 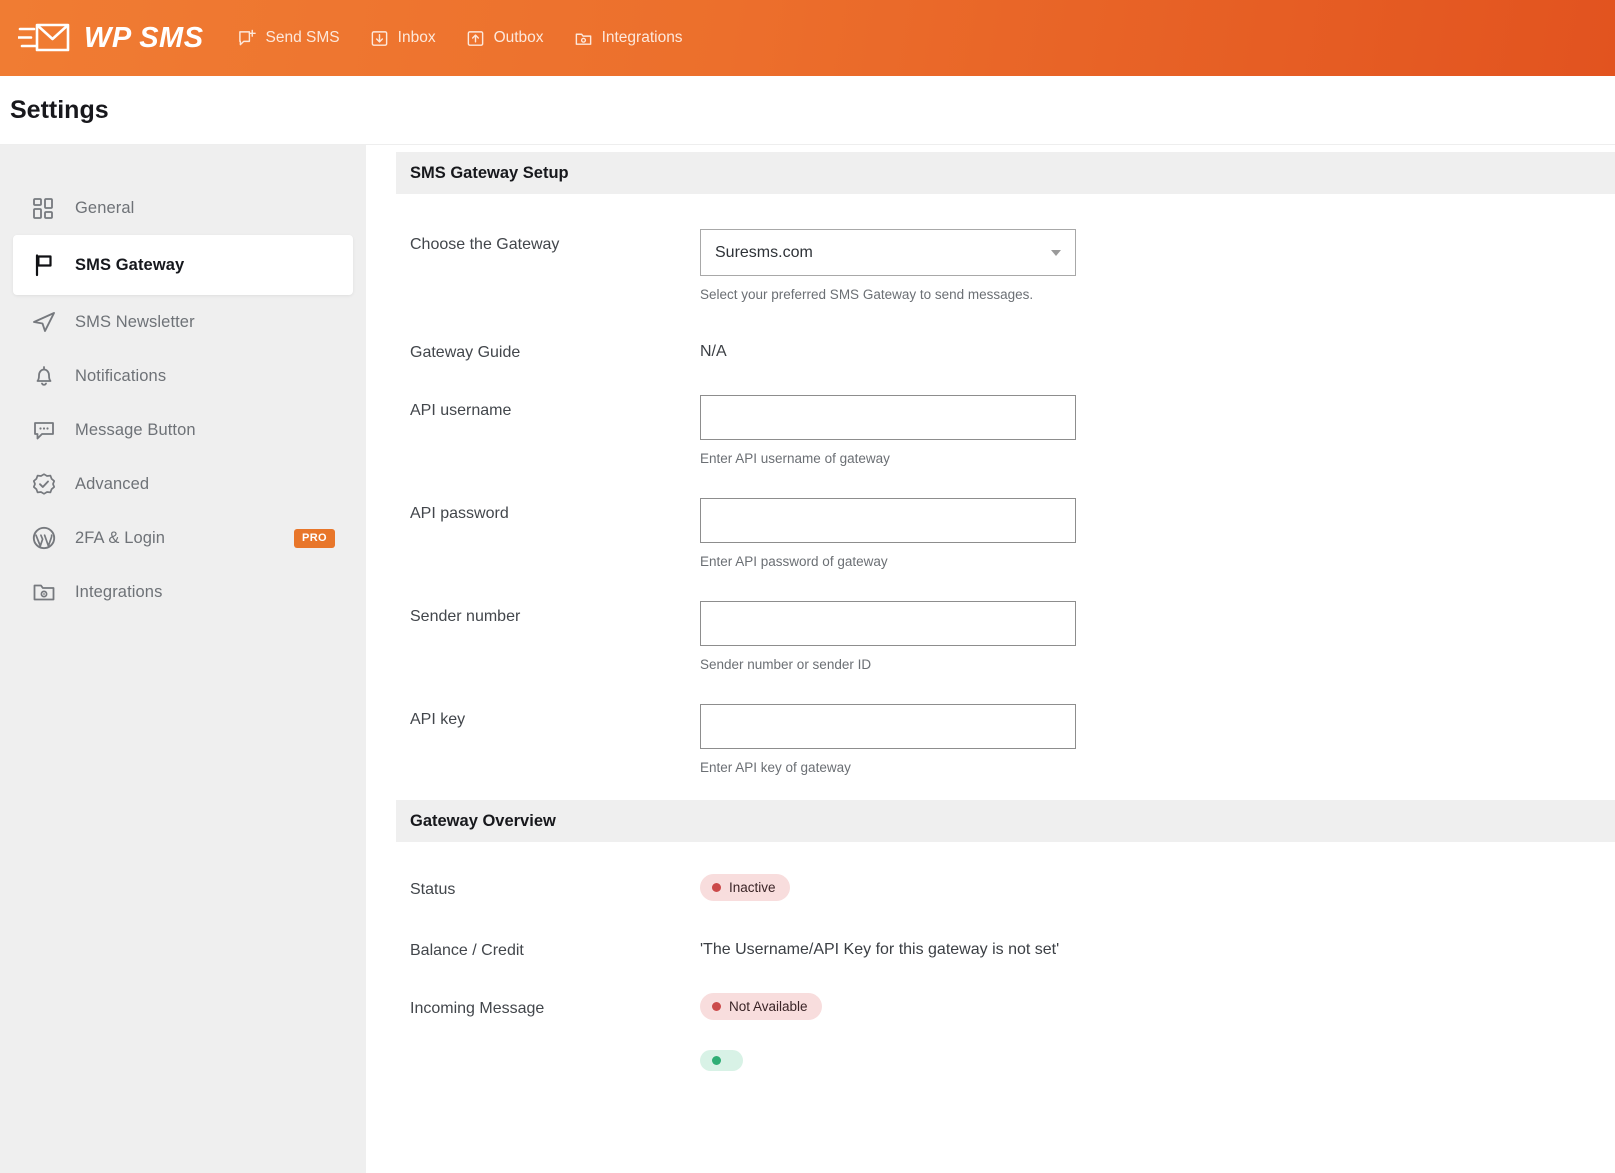 I want to click on field-label: Sender number, so click(x=465, y=616).